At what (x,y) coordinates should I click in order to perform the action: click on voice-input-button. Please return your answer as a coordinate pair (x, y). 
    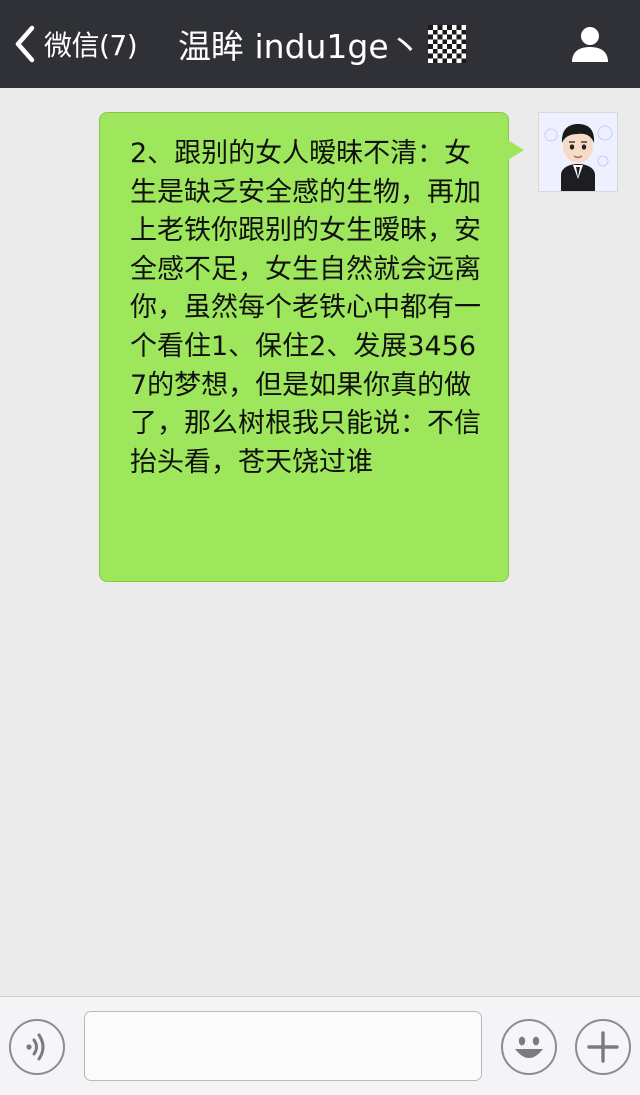
    Looking at the image, I should click on (37, 1047).